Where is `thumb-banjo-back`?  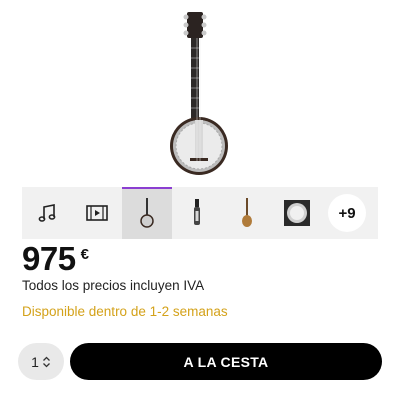 thumb-banjo-back is located at coordinates (247, 213).